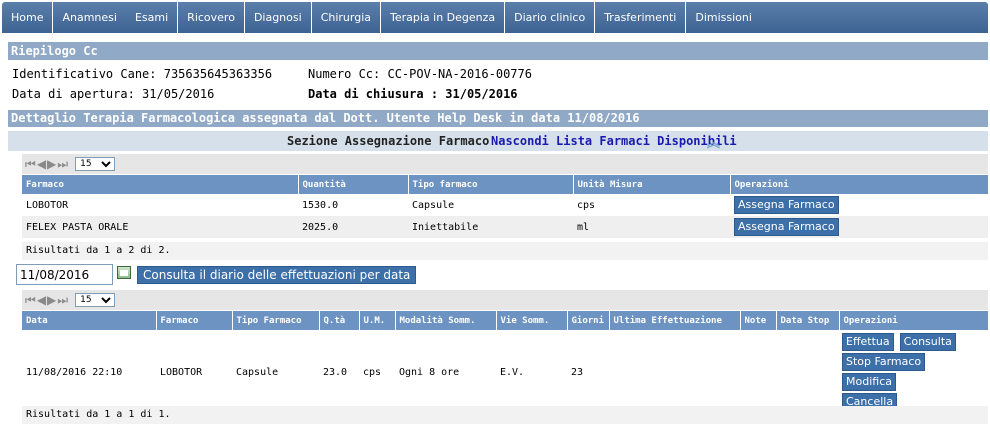 Image resolution: width=990 pixels, height=445 pixels. What do you see at coordinates (675, 320) in the screenshot?
I see `col-ultima: Ultima Effettuazione` at bounding box center [675, 320].